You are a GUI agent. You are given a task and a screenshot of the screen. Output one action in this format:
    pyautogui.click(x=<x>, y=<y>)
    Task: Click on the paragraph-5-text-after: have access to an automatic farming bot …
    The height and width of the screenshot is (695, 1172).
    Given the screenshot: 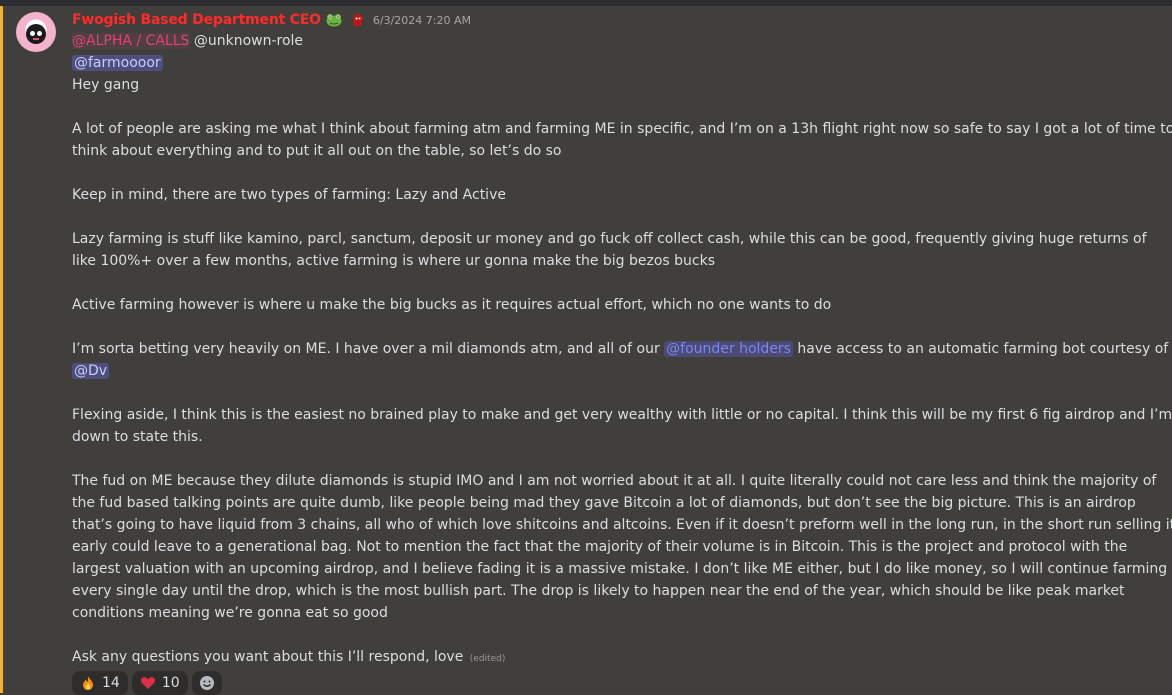 What is the action you would take?
    pyautogui.click(x=980, y=349)
    